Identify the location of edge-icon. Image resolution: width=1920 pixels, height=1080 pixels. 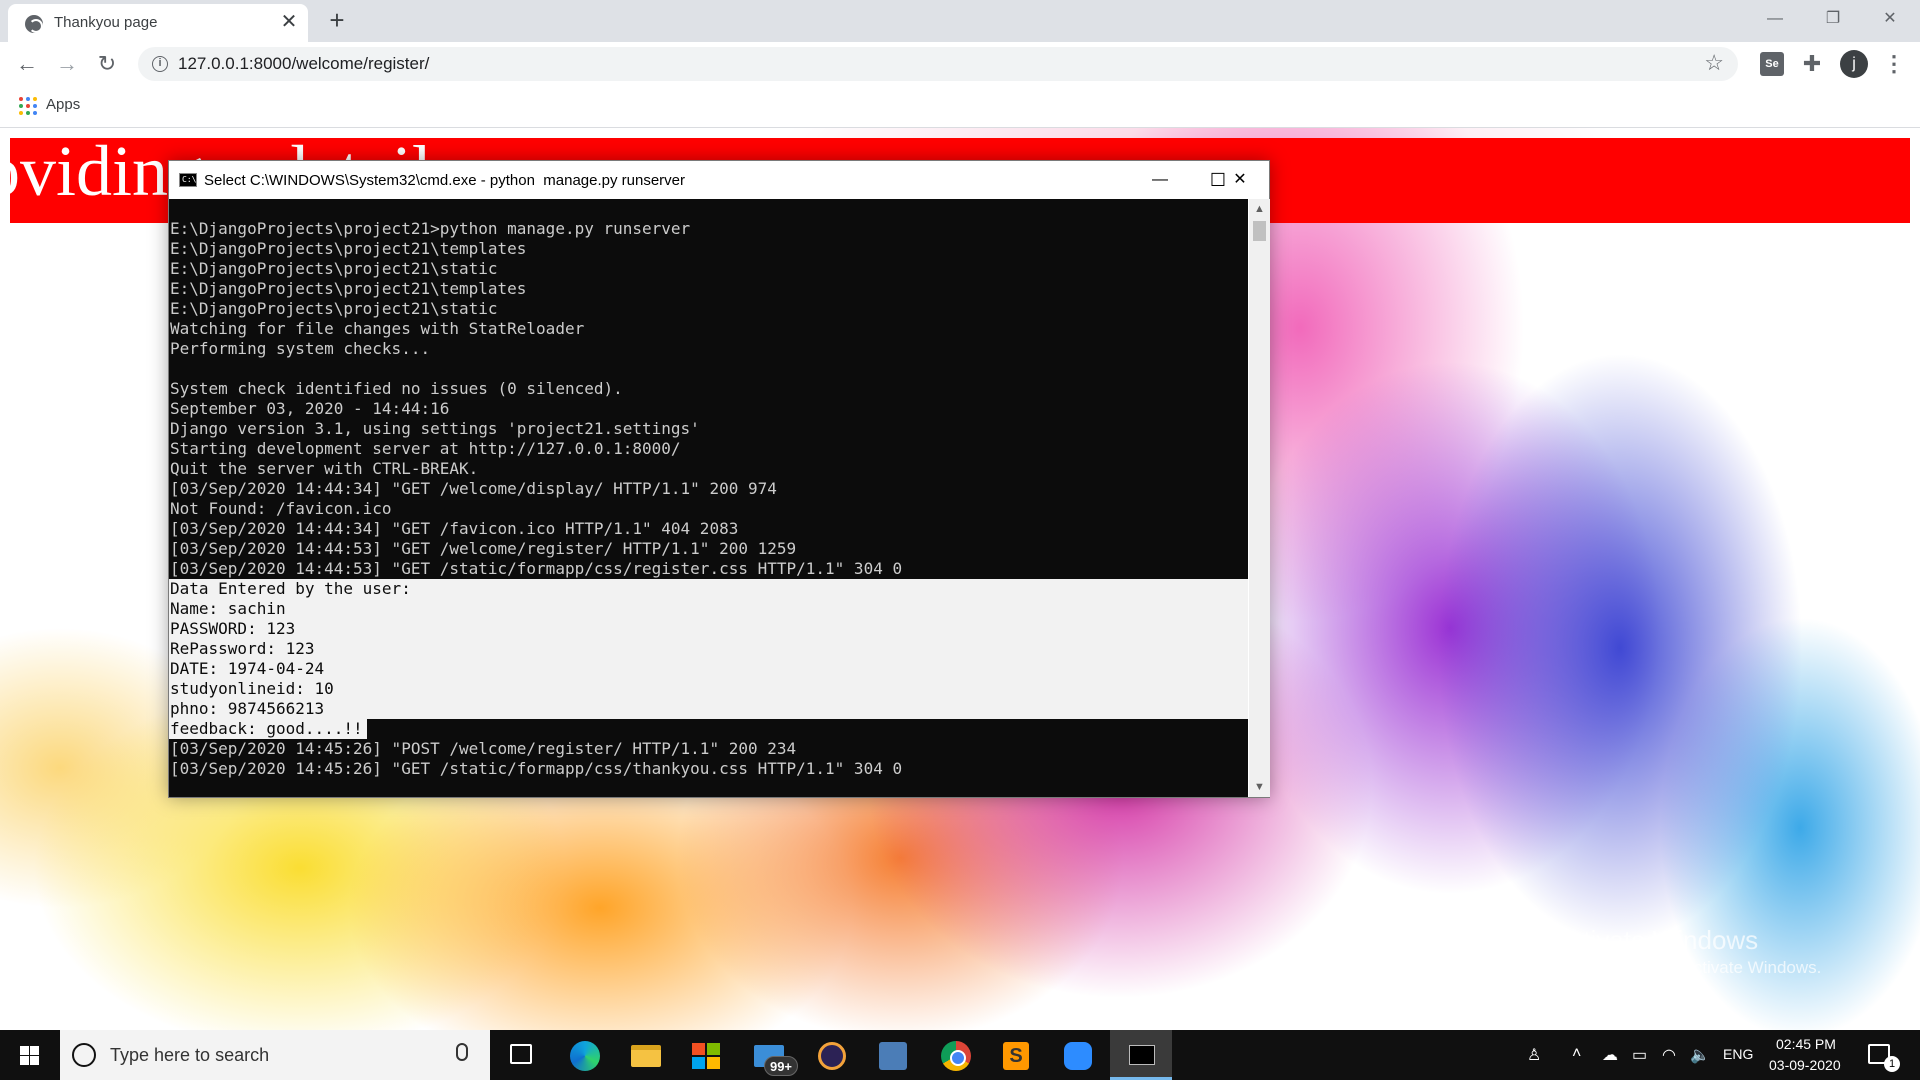
(585, 1056).